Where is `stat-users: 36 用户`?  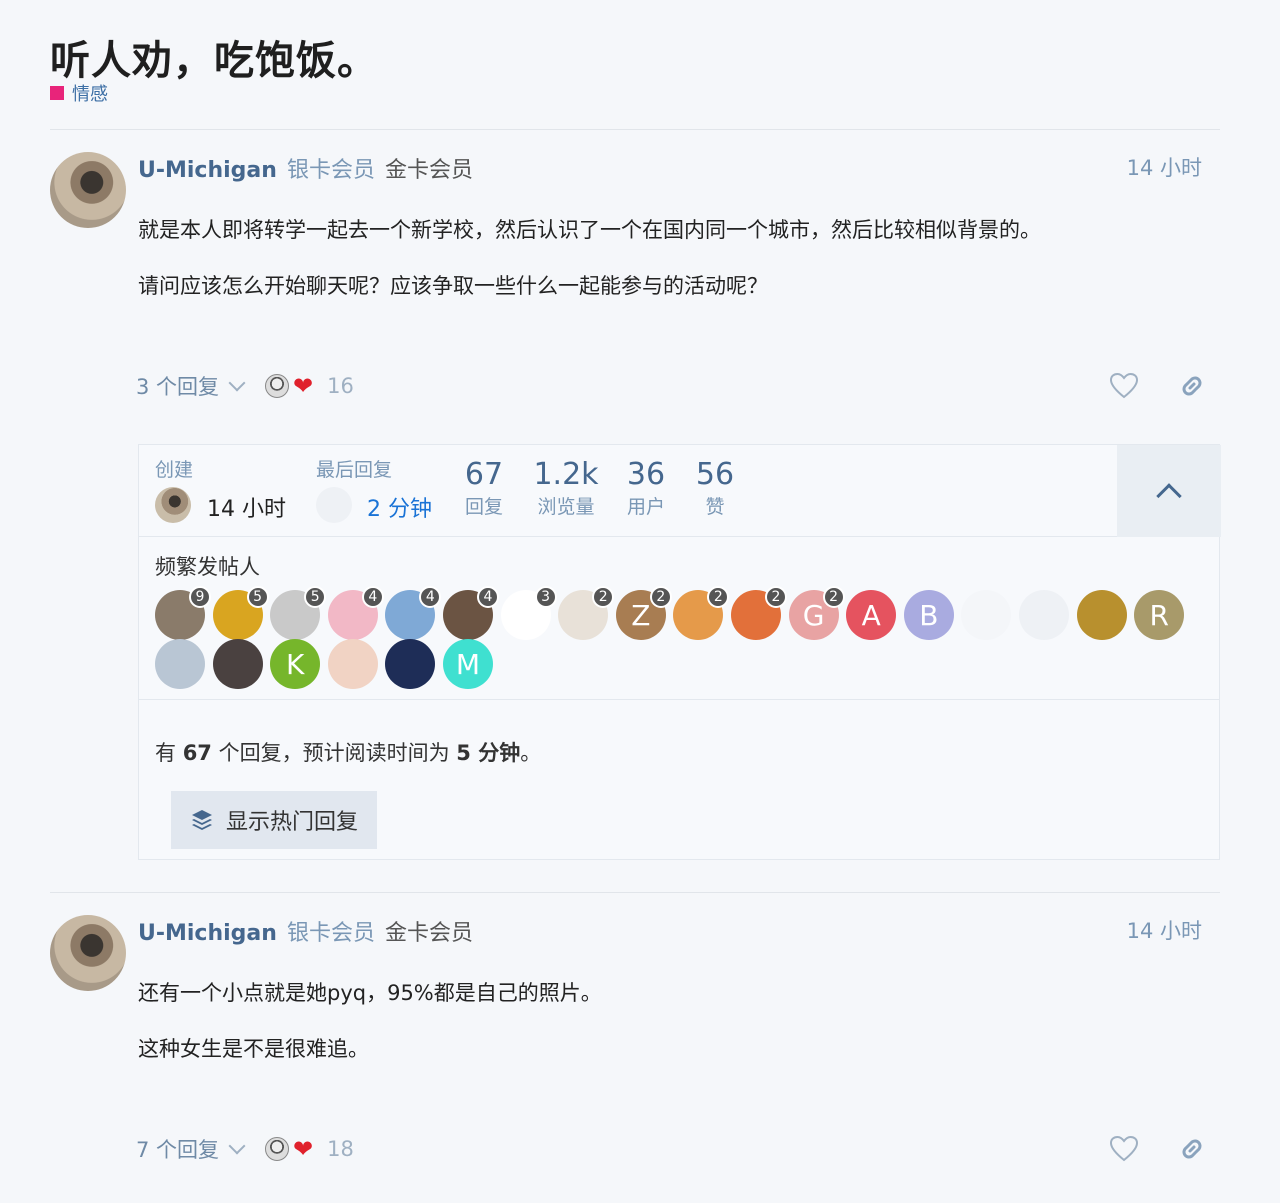 stat-users: 36 用户 is located at coordinates (646, 488).